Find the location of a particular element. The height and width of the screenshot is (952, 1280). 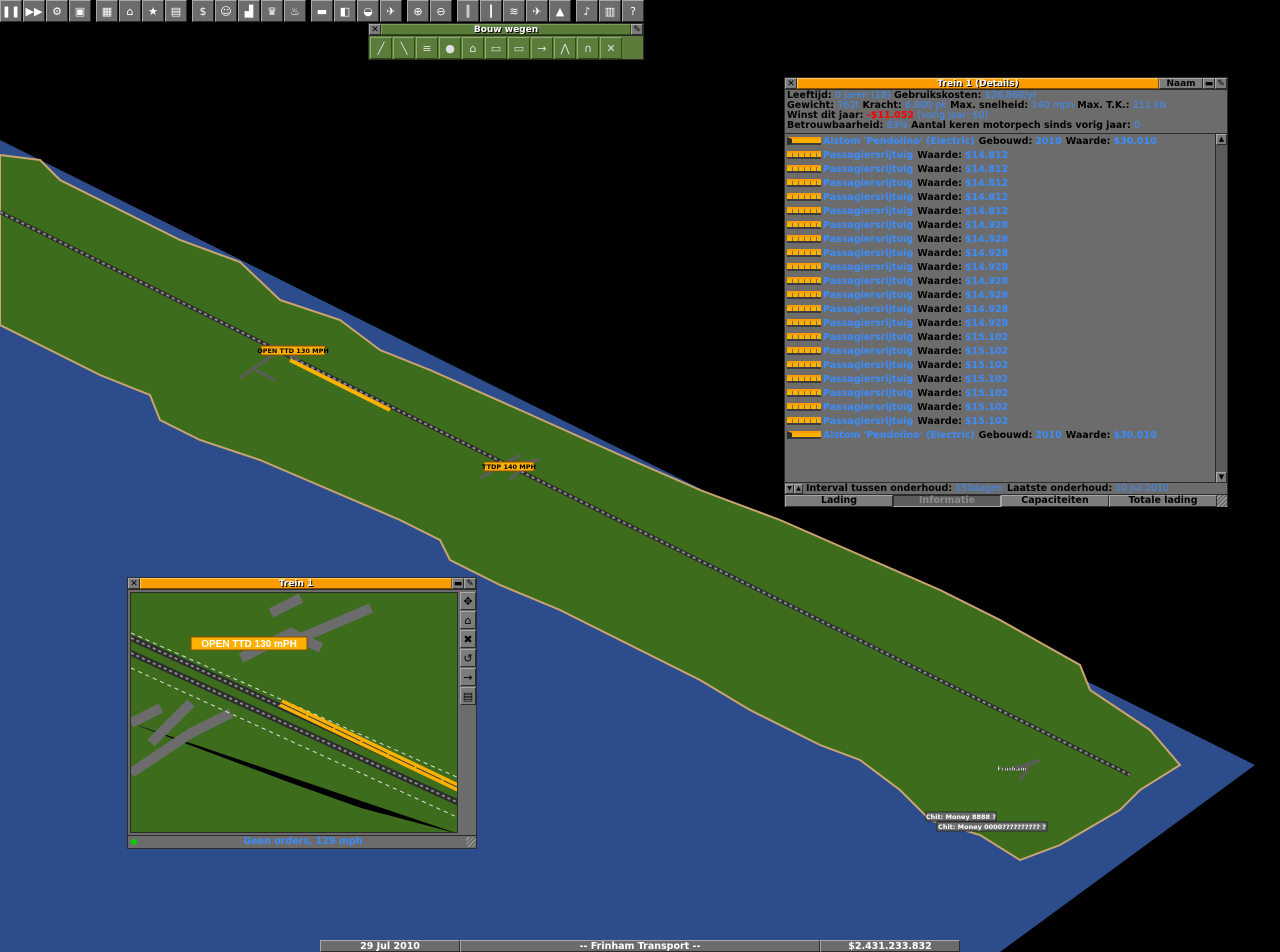

cheat-sign-2: Chit: Money 0000?????????? ? is located at coordinates (992, 826).